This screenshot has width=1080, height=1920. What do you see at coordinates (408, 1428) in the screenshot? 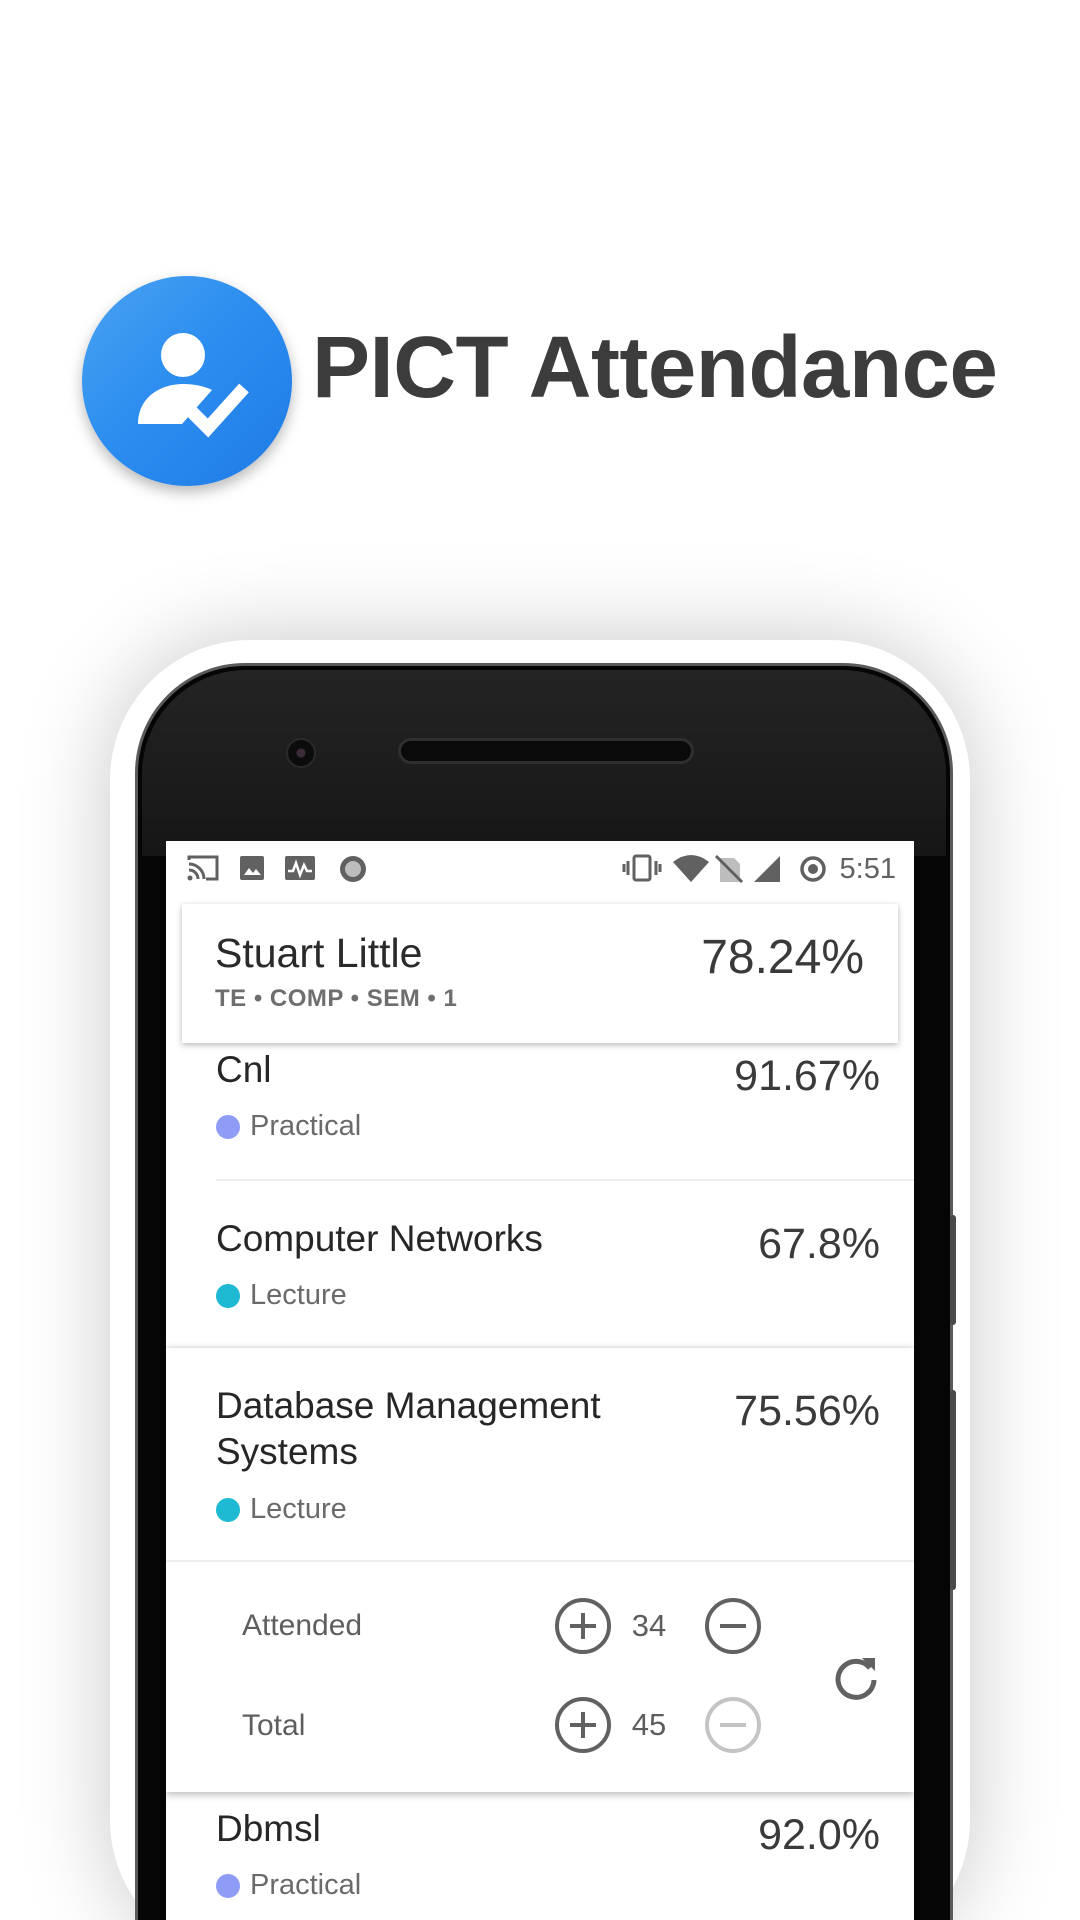
I see `subject-name: Database Management Systems` at bounding box center [408, 1428].